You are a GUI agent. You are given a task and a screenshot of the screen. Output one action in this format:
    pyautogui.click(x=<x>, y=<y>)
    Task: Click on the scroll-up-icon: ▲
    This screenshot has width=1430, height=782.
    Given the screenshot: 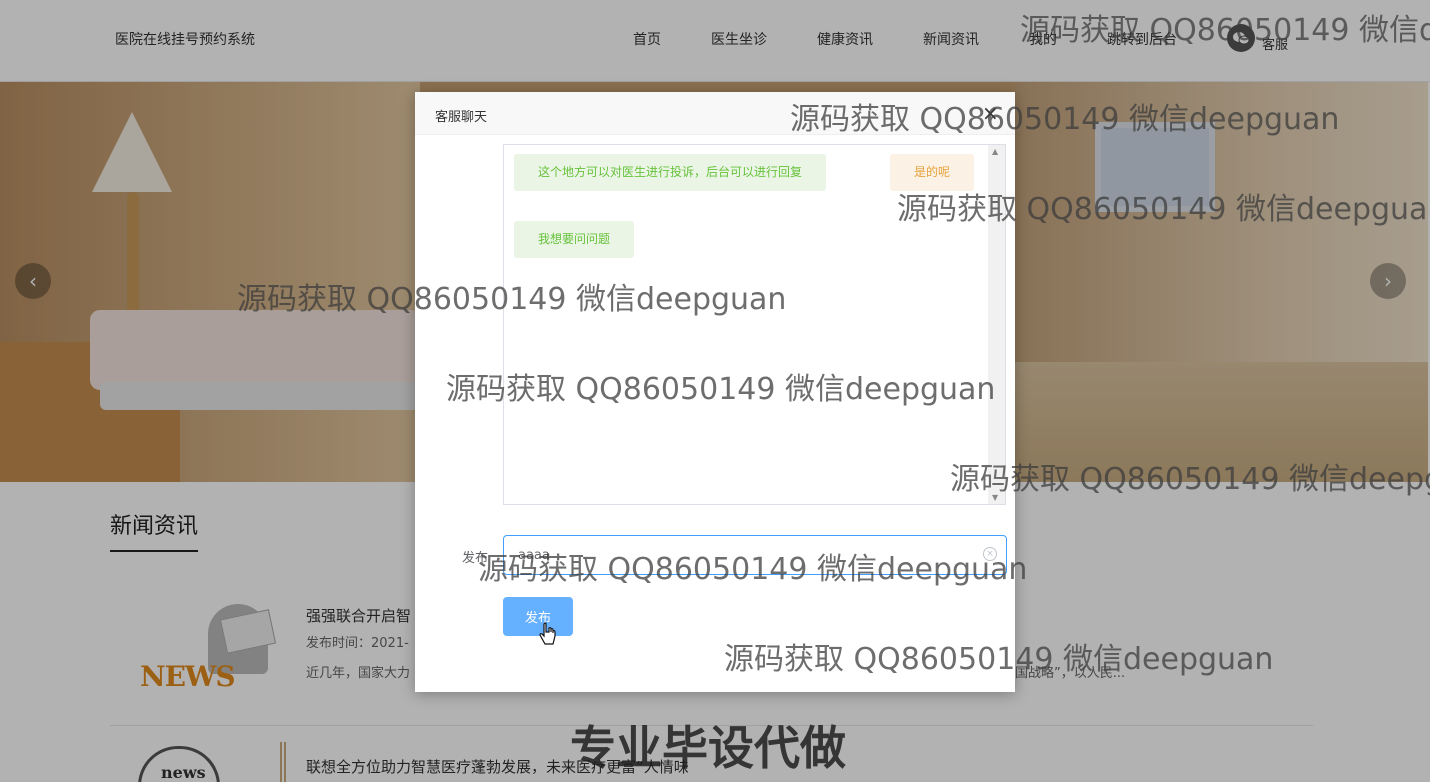 What is the action you would take?
    pyautogui.click(x=995, y=151)
    